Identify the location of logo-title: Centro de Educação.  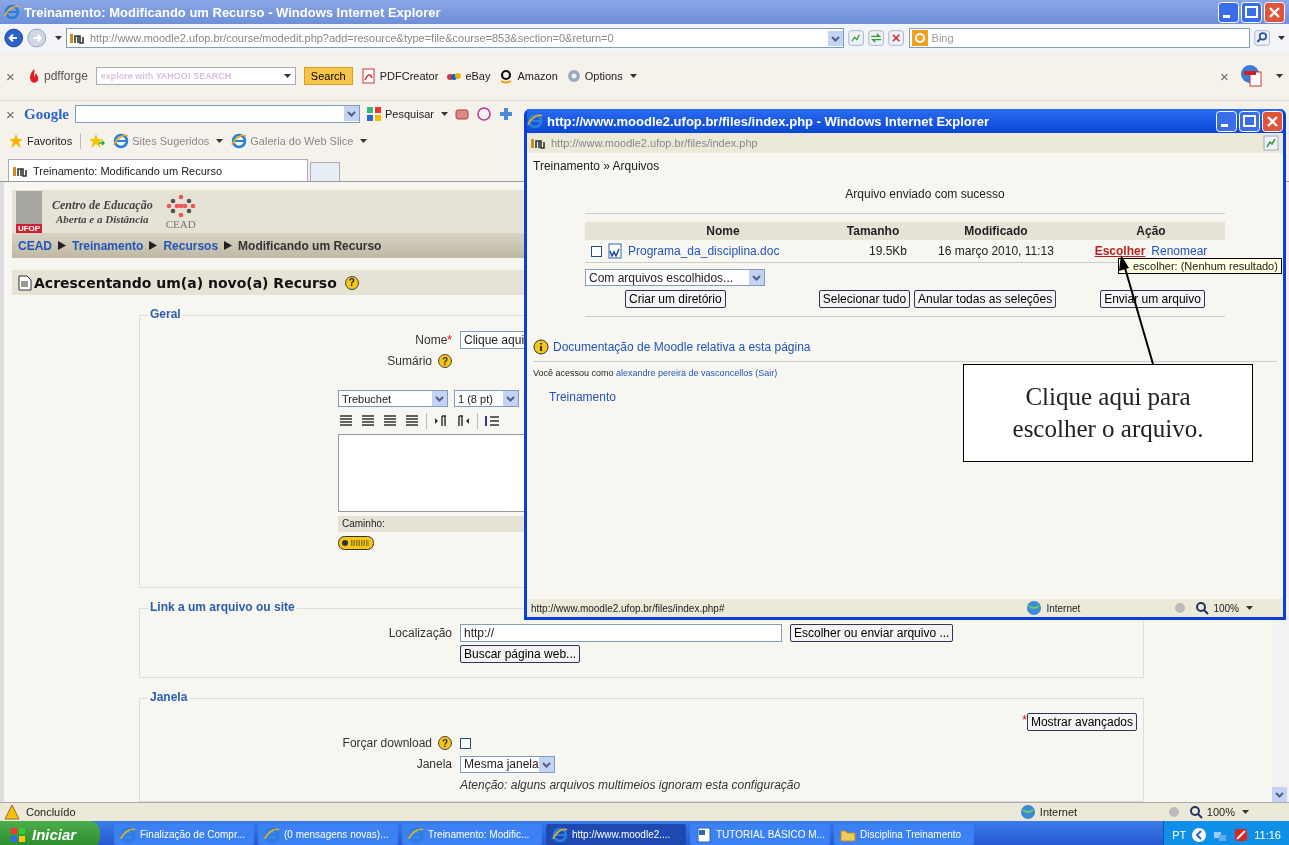
(102, 206).